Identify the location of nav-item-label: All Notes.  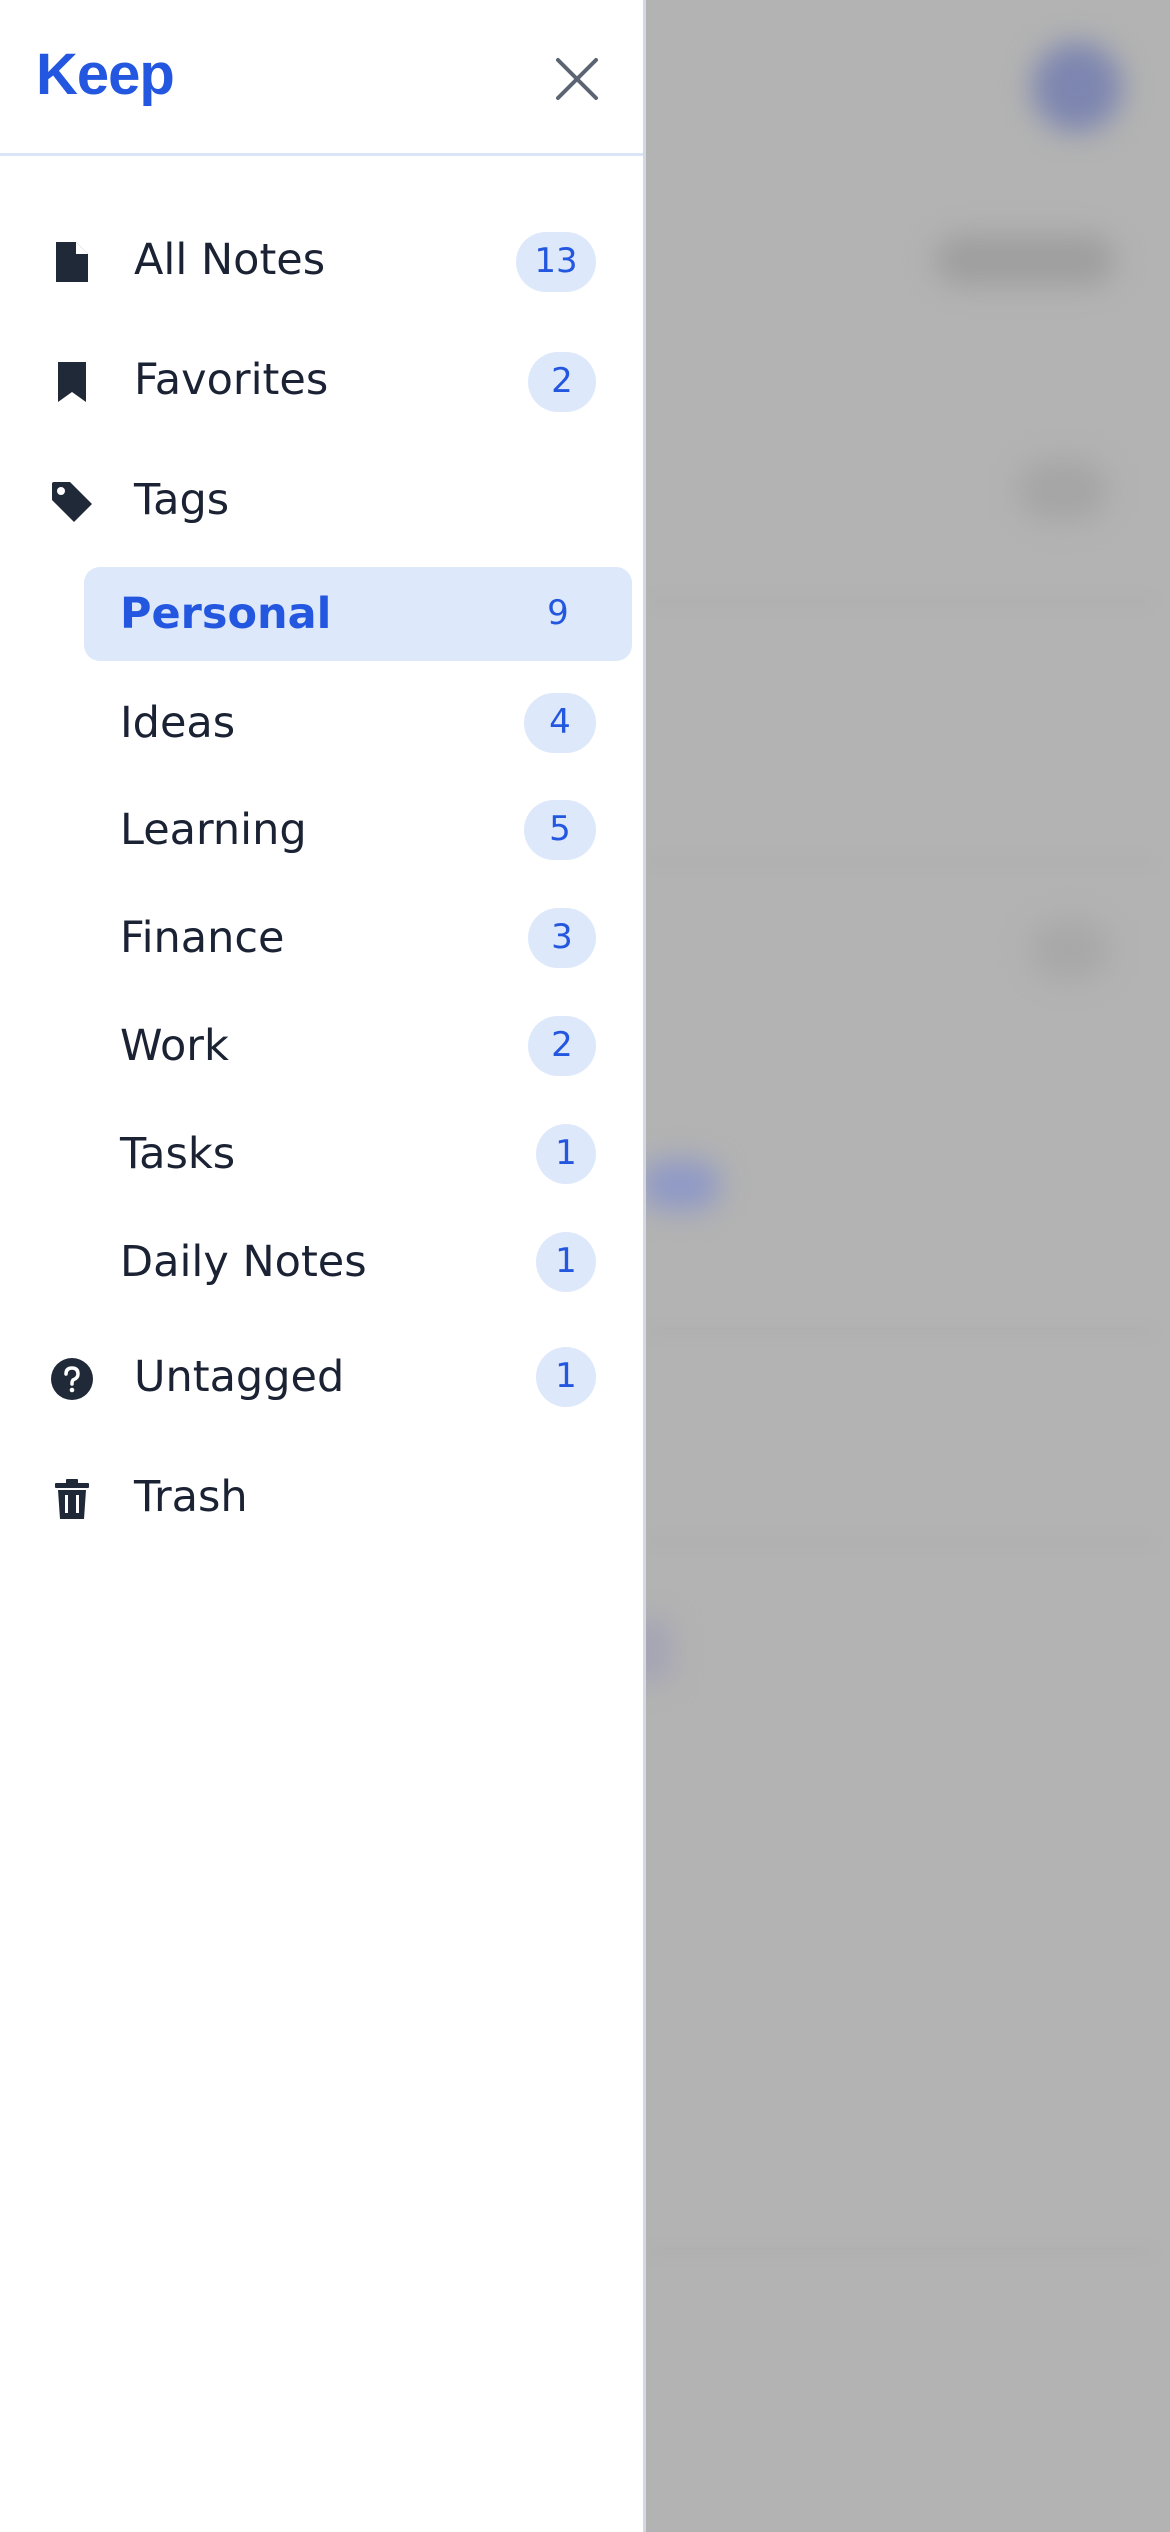
(230, 260).